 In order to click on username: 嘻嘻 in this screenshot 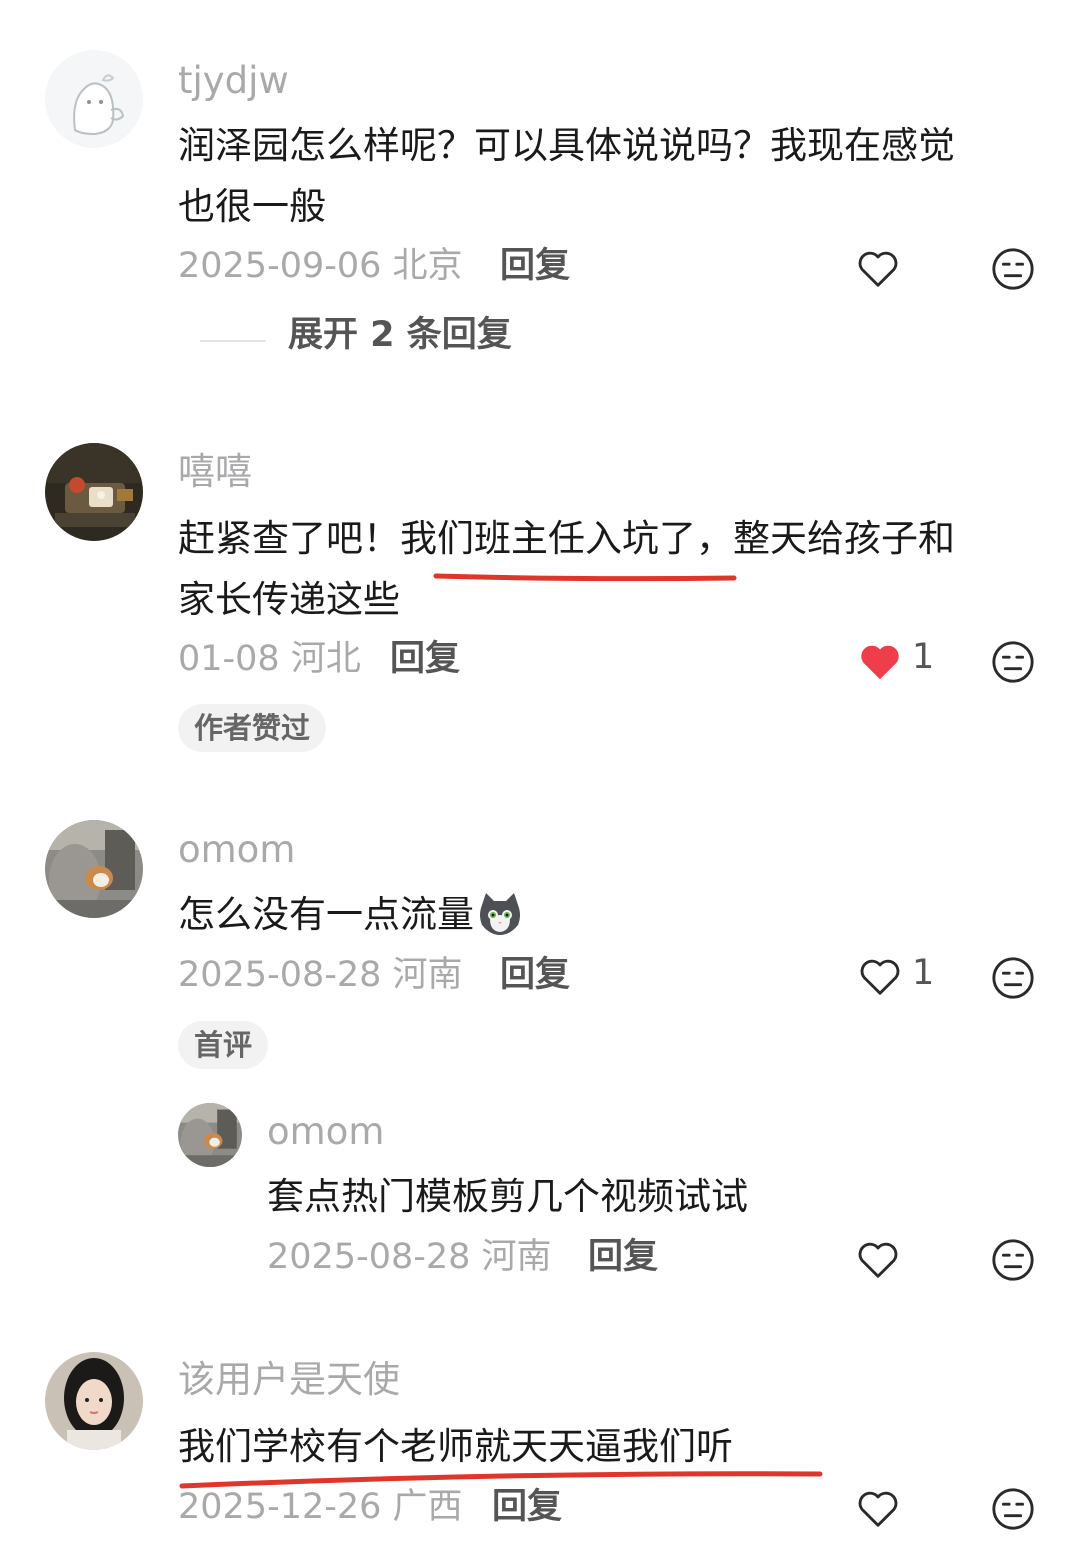, I will do `click(215, 471)`.